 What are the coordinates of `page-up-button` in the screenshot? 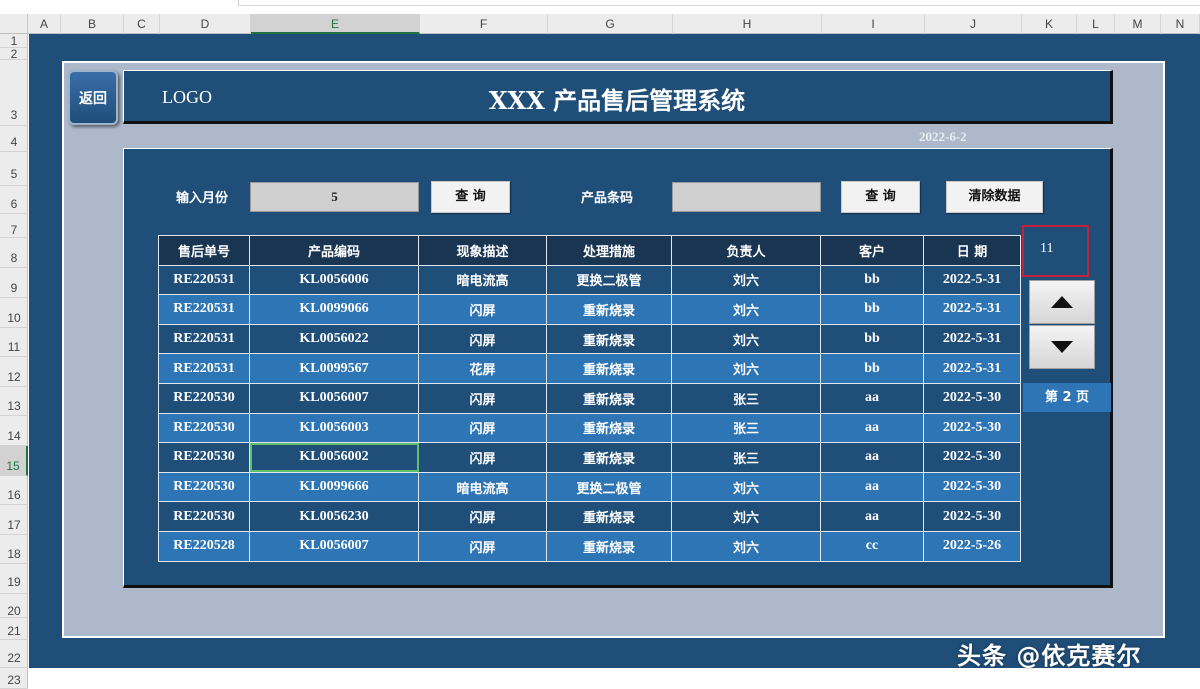 It's located at (1062, 302).